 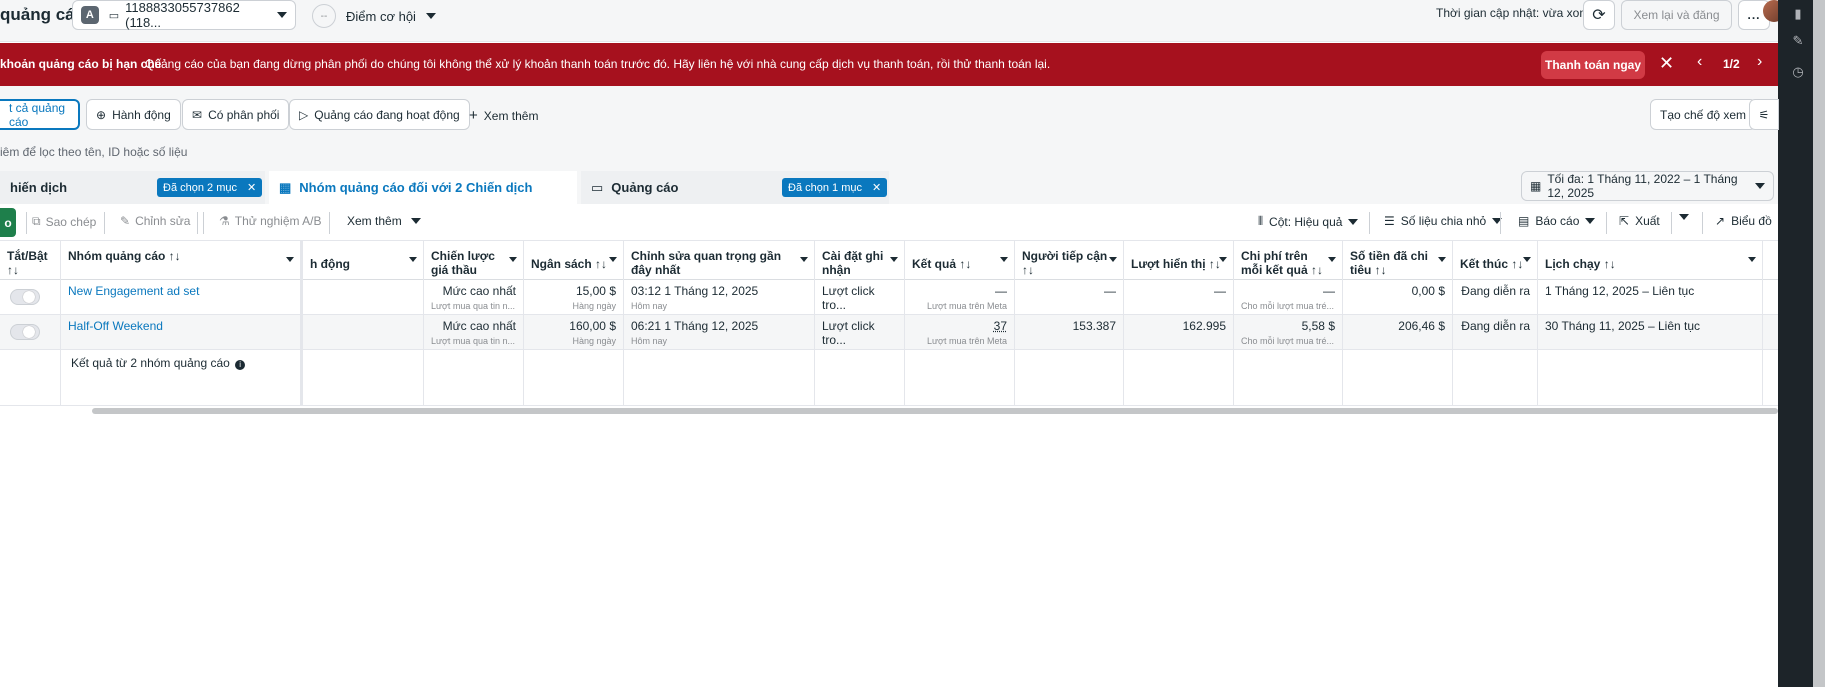 I want to click on reach-value: —, so click(x=1110, y=291).